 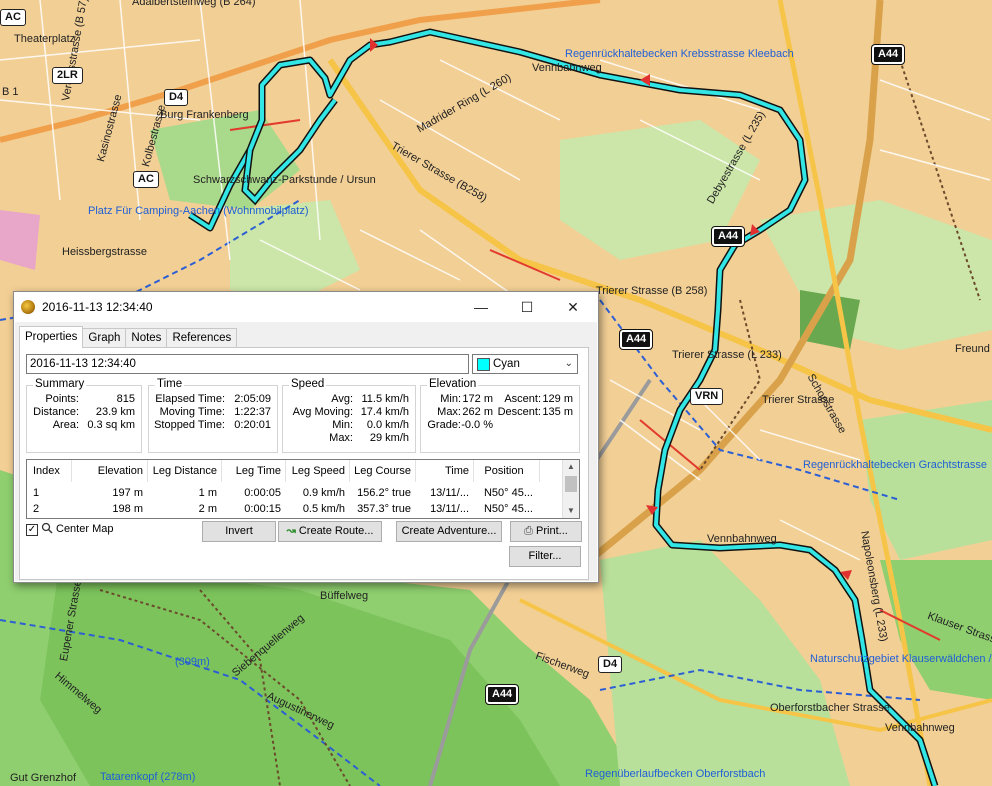 What do you see at coordinates (67, 75) in the screenshot?
I see `road-shield: 2LR` at bounding box center [67, 75].